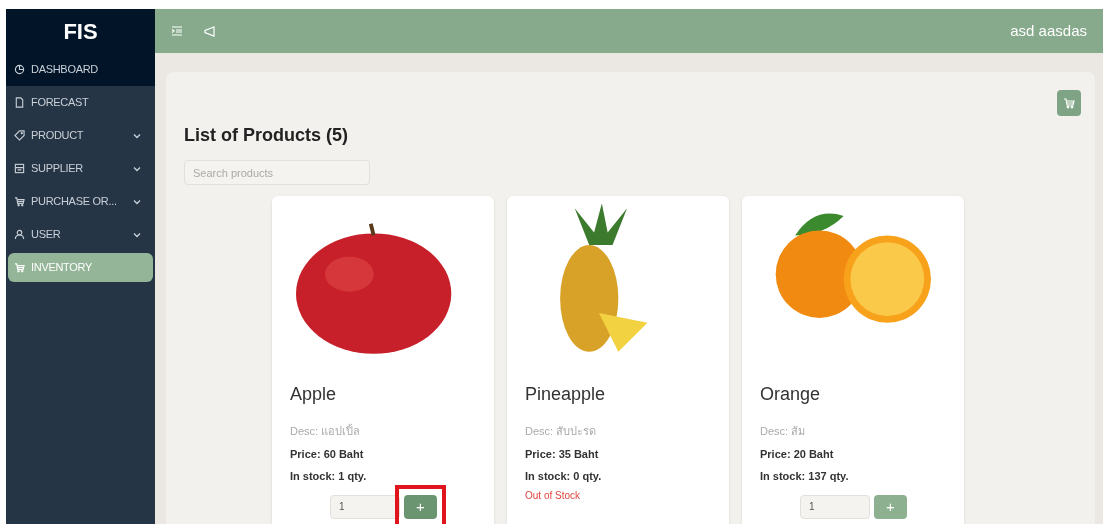 This screenshot has width=1103, height=524. I want to click on cart-button, so click(1069, 103).